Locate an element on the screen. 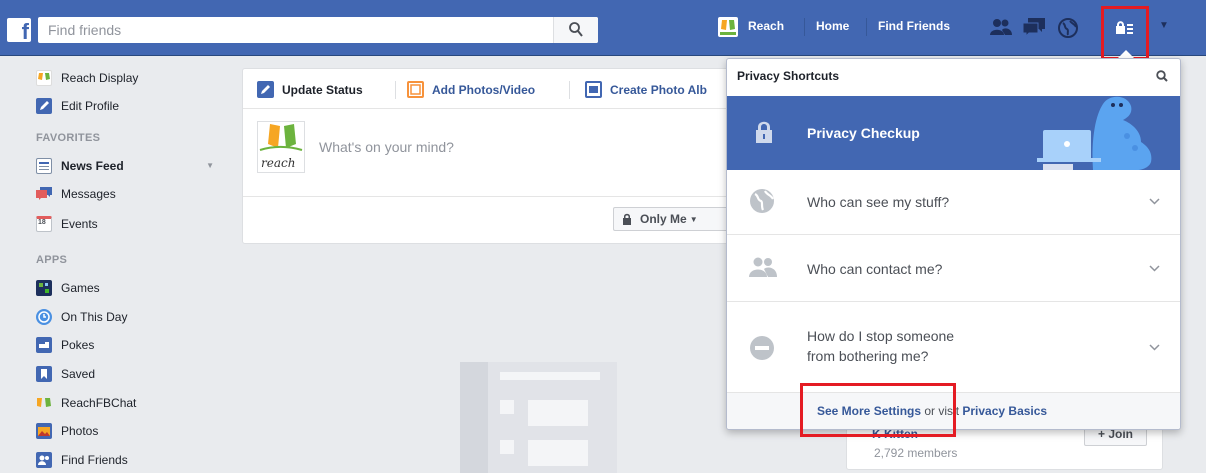 Image resolution: width=1206 pixels, height=473 pixels. search-input is located at coordinates (295, 30).